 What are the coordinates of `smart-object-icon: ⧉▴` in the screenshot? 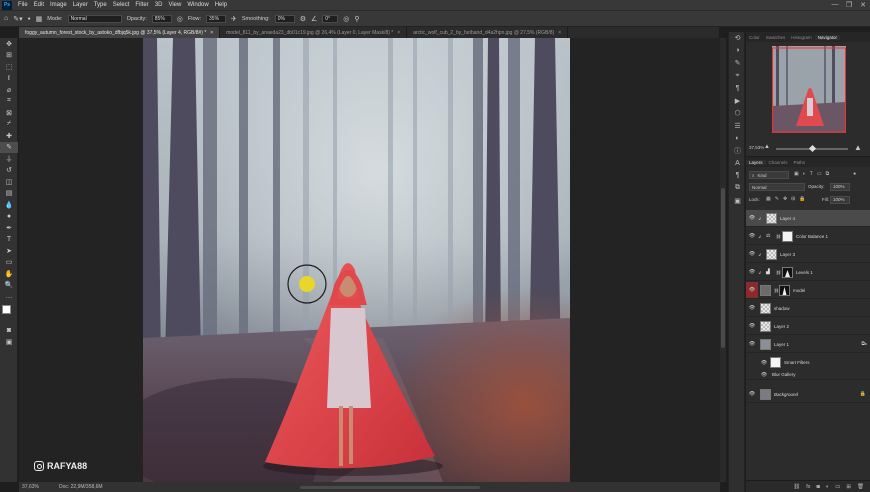 It's located at (864, 344).